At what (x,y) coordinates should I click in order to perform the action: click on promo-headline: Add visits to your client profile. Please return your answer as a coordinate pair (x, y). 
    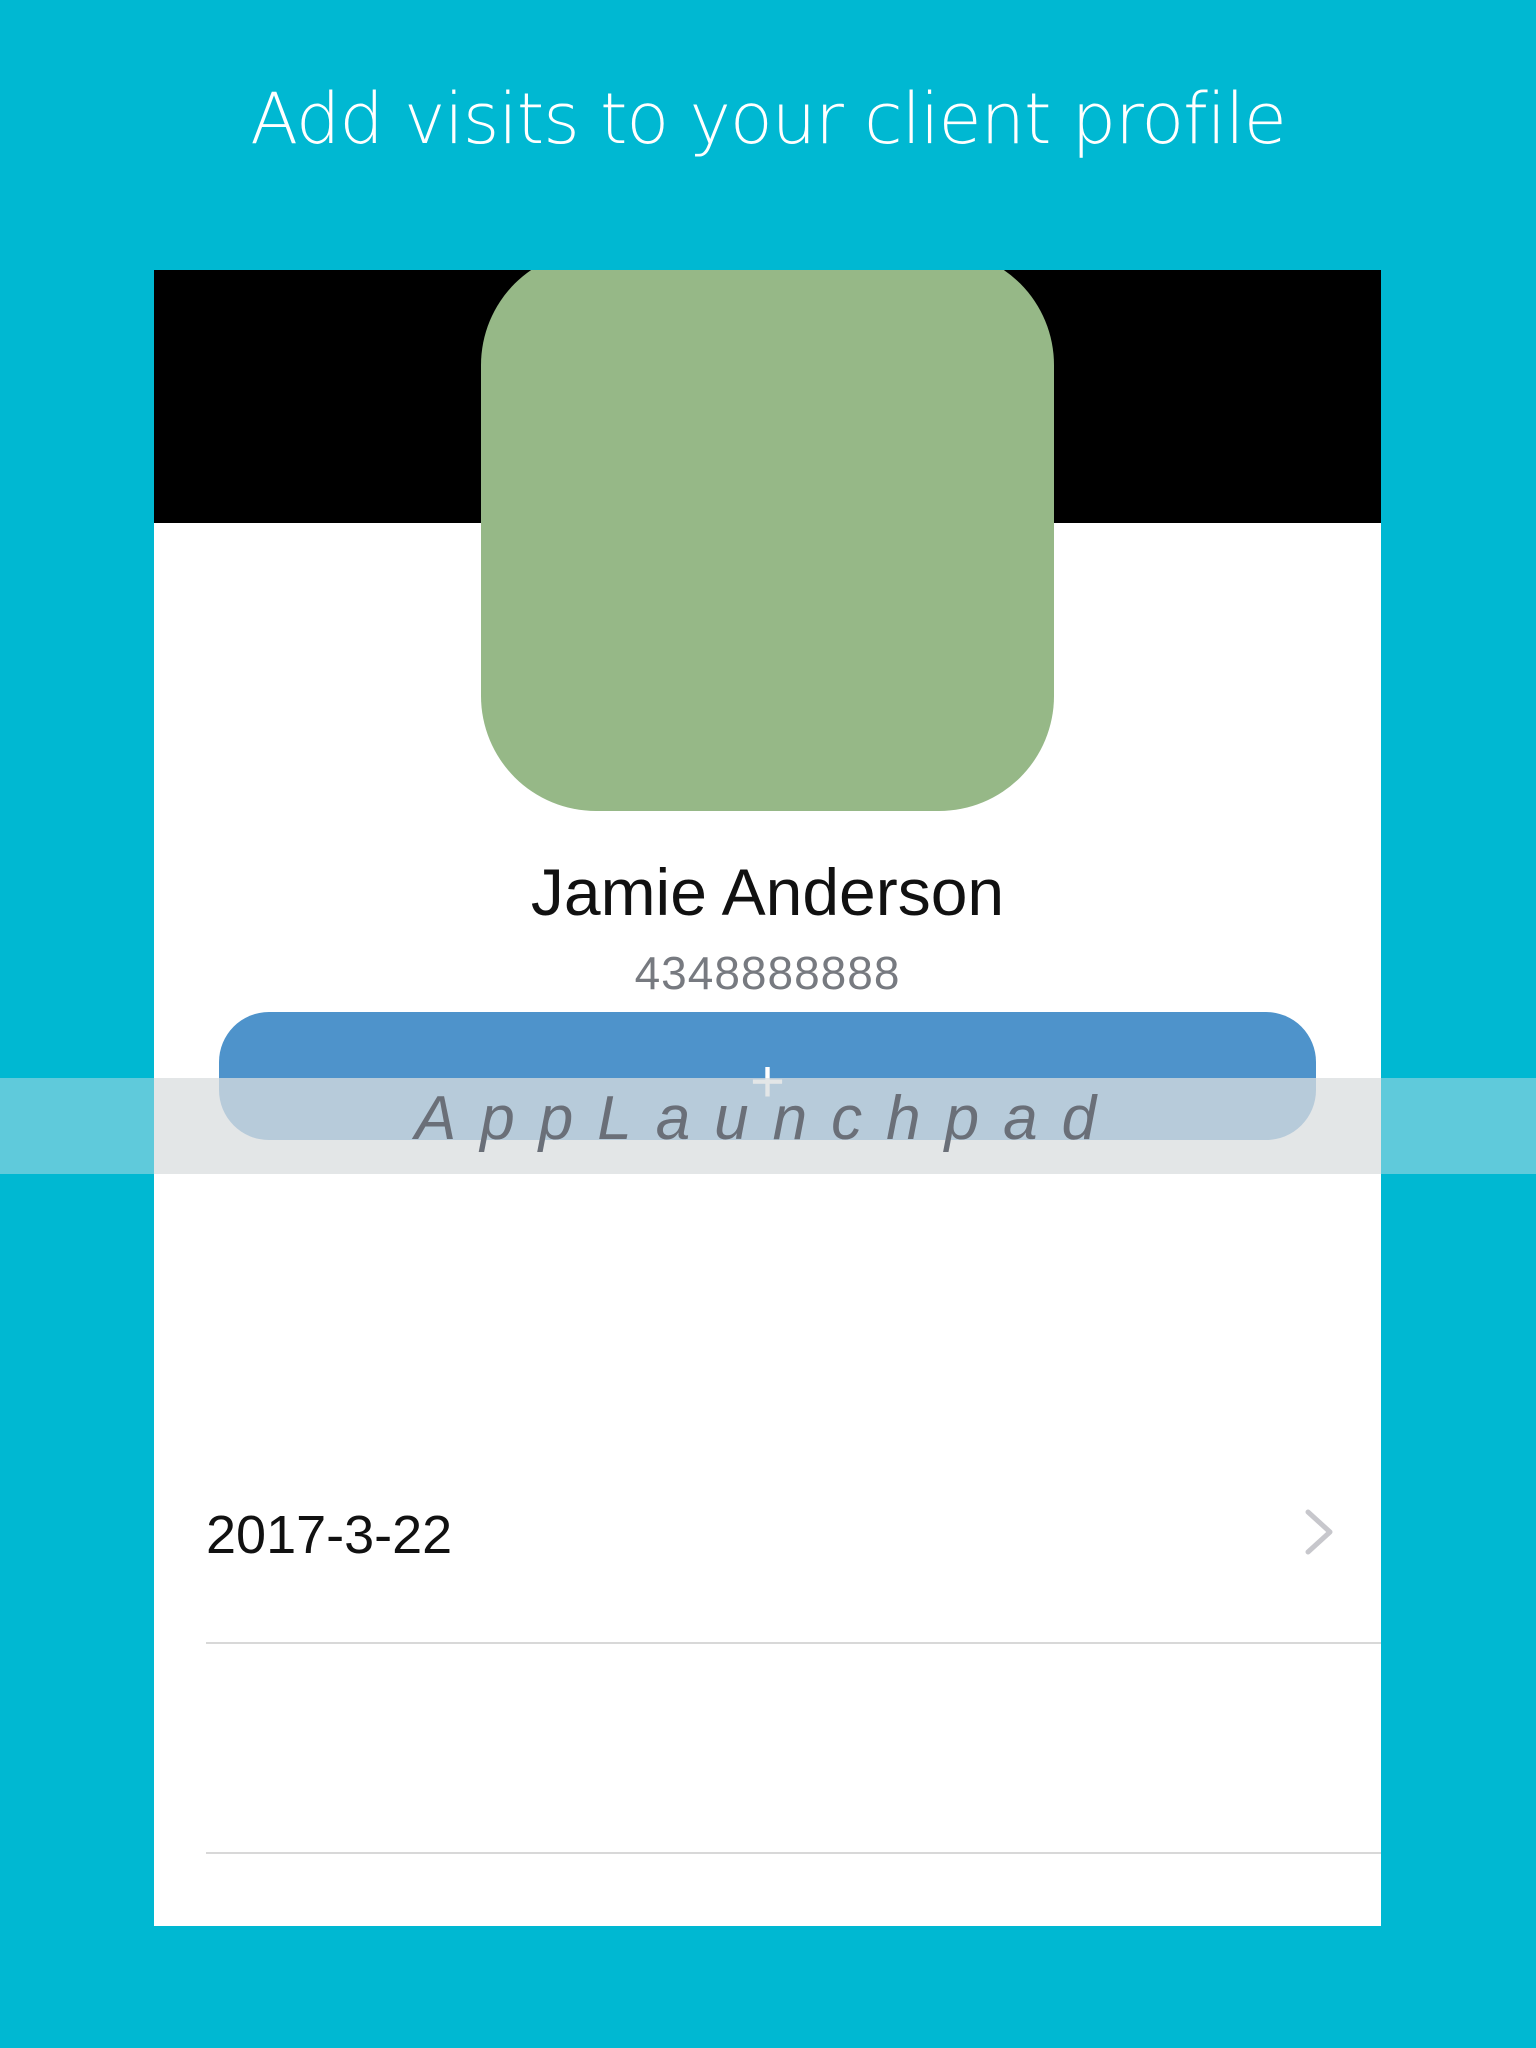
    Looking at the image, I should click on (768, 119).